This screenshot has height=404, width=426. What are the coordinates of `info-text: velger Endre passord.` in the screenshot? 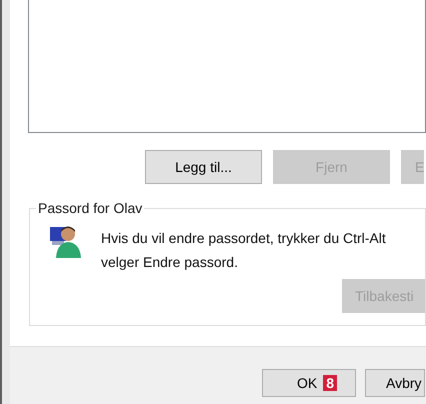 It's located at (170, 262).